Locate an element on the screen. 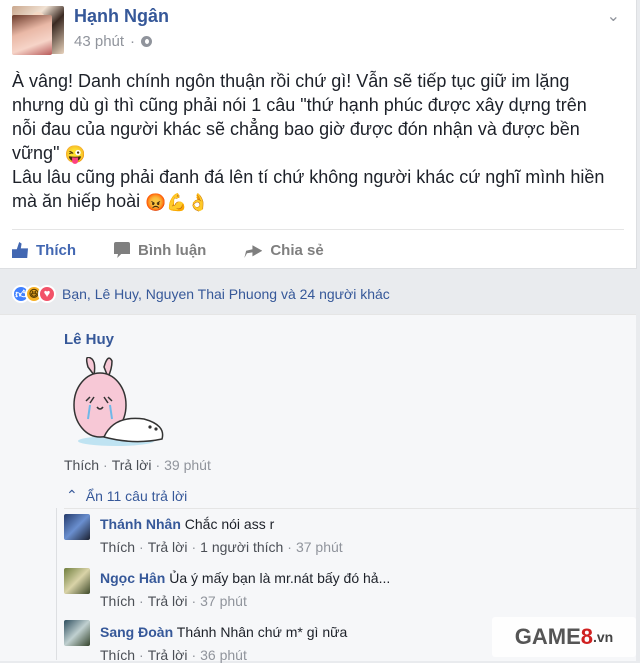 The width and height of the screenshot is (640, 663). comment-like-link: Thích is located at coordinates (81, 465).